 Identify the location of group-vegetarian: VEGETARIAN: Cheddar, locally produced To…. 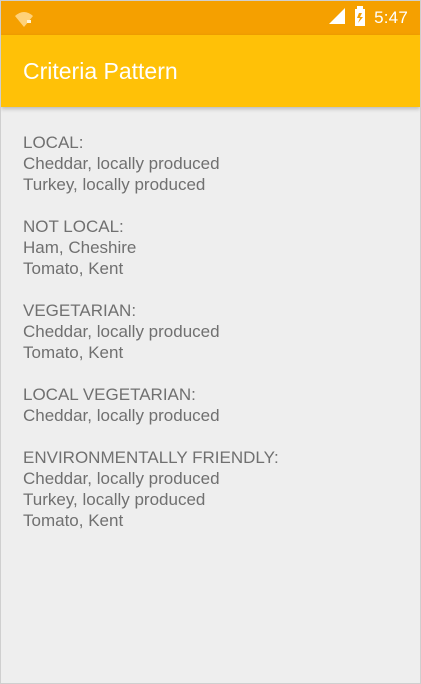
(213, 331).